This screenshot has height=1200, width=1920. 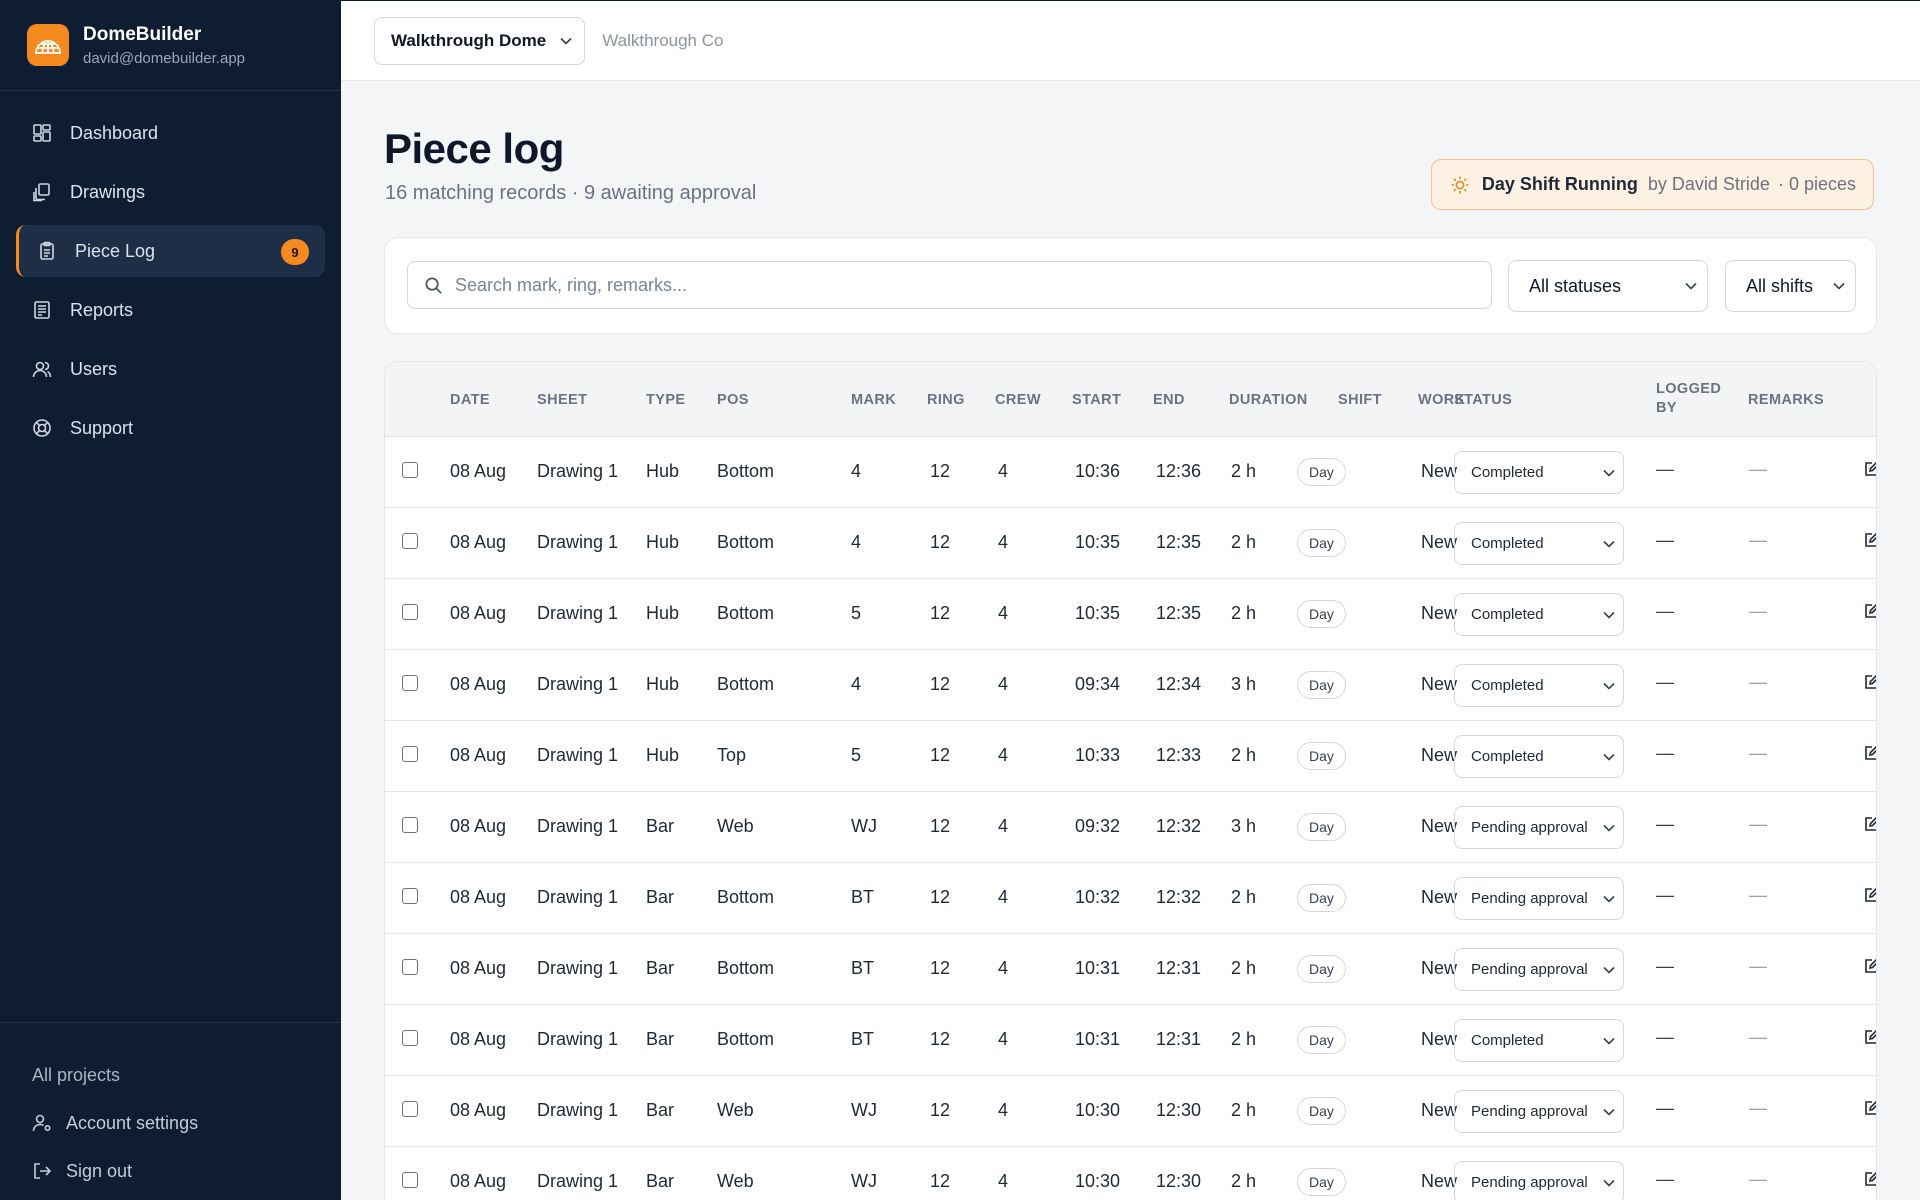 What do you see at coordinates (480, 40) in the screenshot?
I see `project-select: Walkthrough Dome` at bounding box center [480, 40].